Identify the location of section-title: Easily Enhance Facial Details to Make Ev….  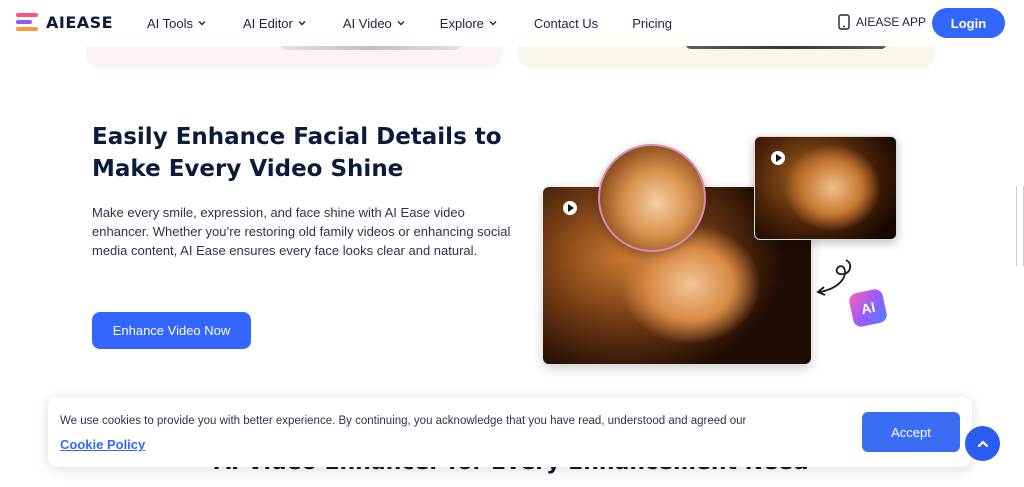
(297, 153).